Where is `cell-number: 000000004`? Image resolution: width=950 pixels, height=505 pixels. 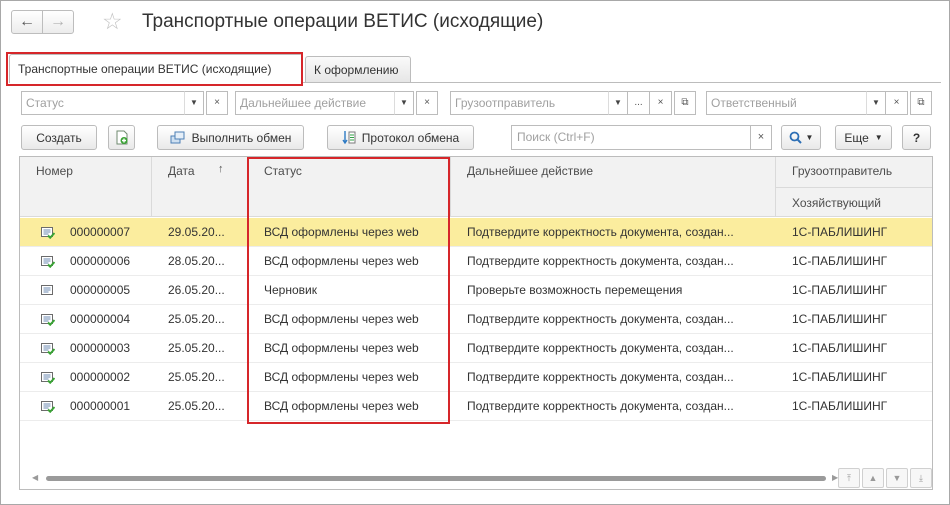 cell-number: 000000004 is located at coordinates (100, 319).